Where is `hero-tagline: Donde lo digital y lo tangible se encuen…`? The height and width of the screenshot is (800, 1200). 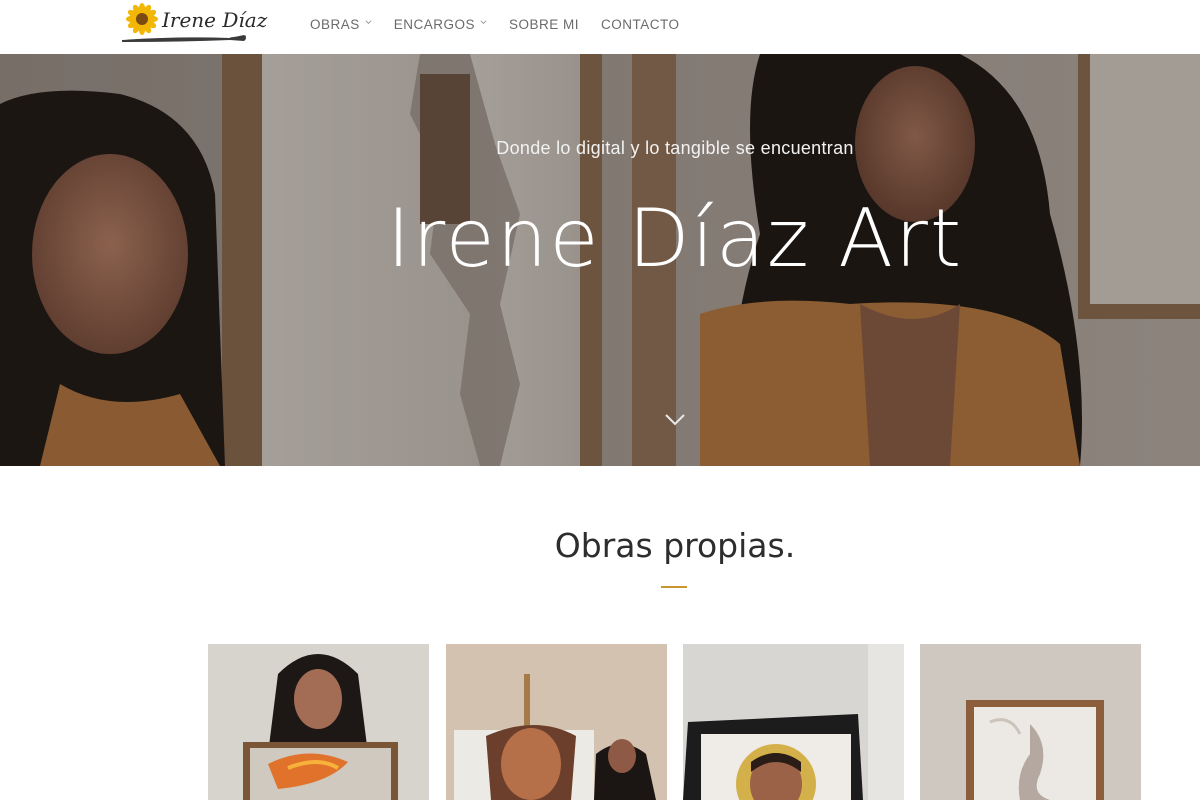 hero-tagline: Donde lo digital y lo tangible se encuen… is located at coordinates (675, 148).